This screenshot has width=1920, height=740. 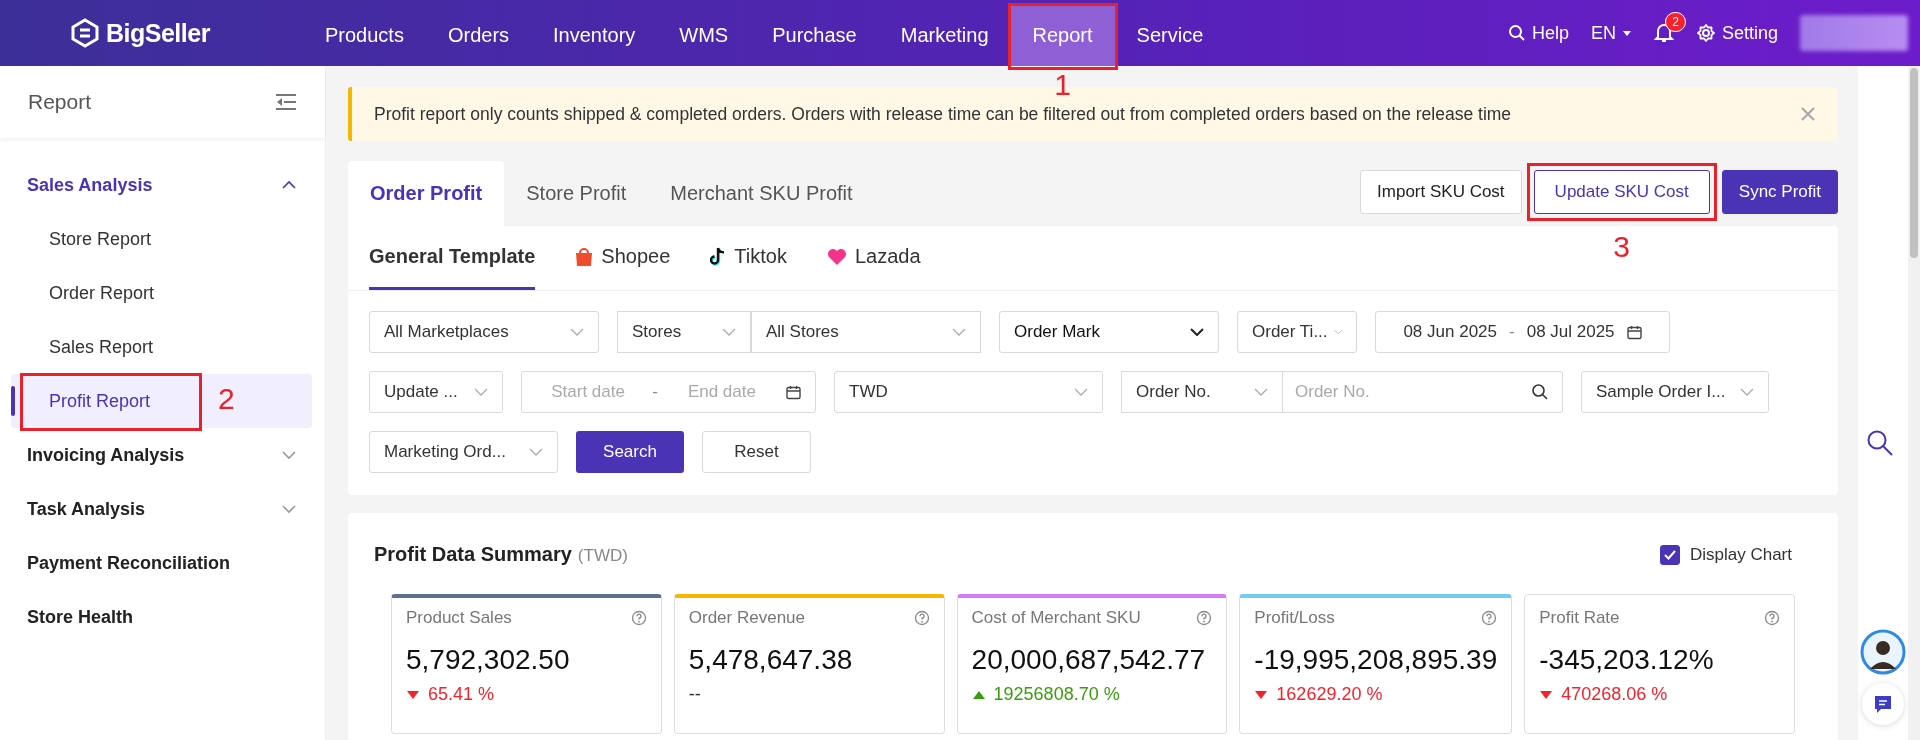 What do you see at coordinates (814, 35) in the screenshot?
I see `nav-item: Purchase` at bounding box center [814, 35].